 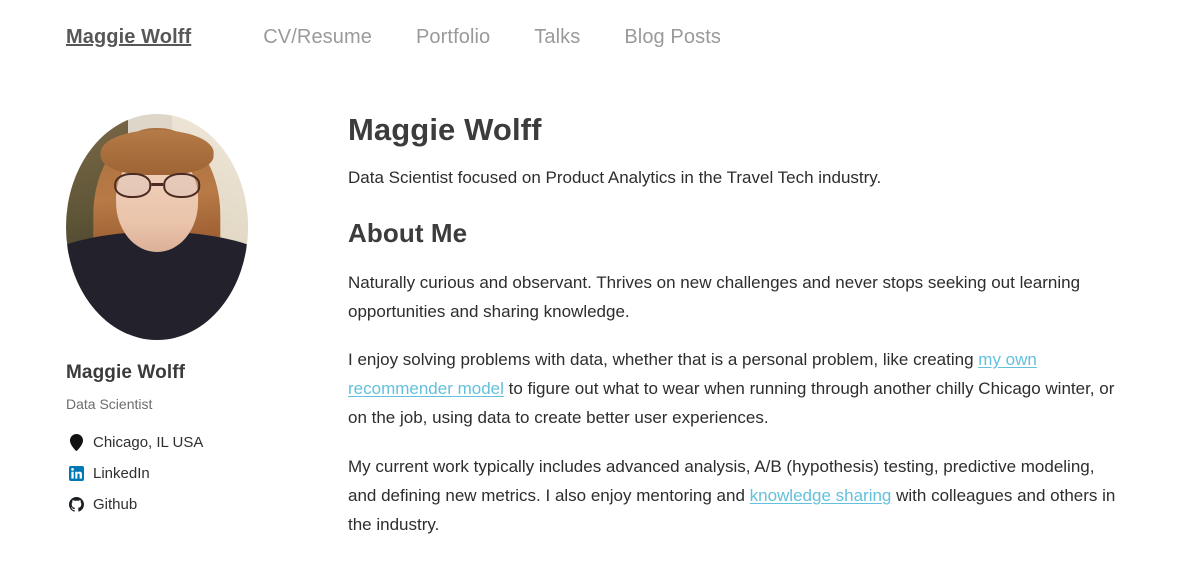 I want to click on sidebar-profile-role: Data Scientist, so click(x=109, y=404).